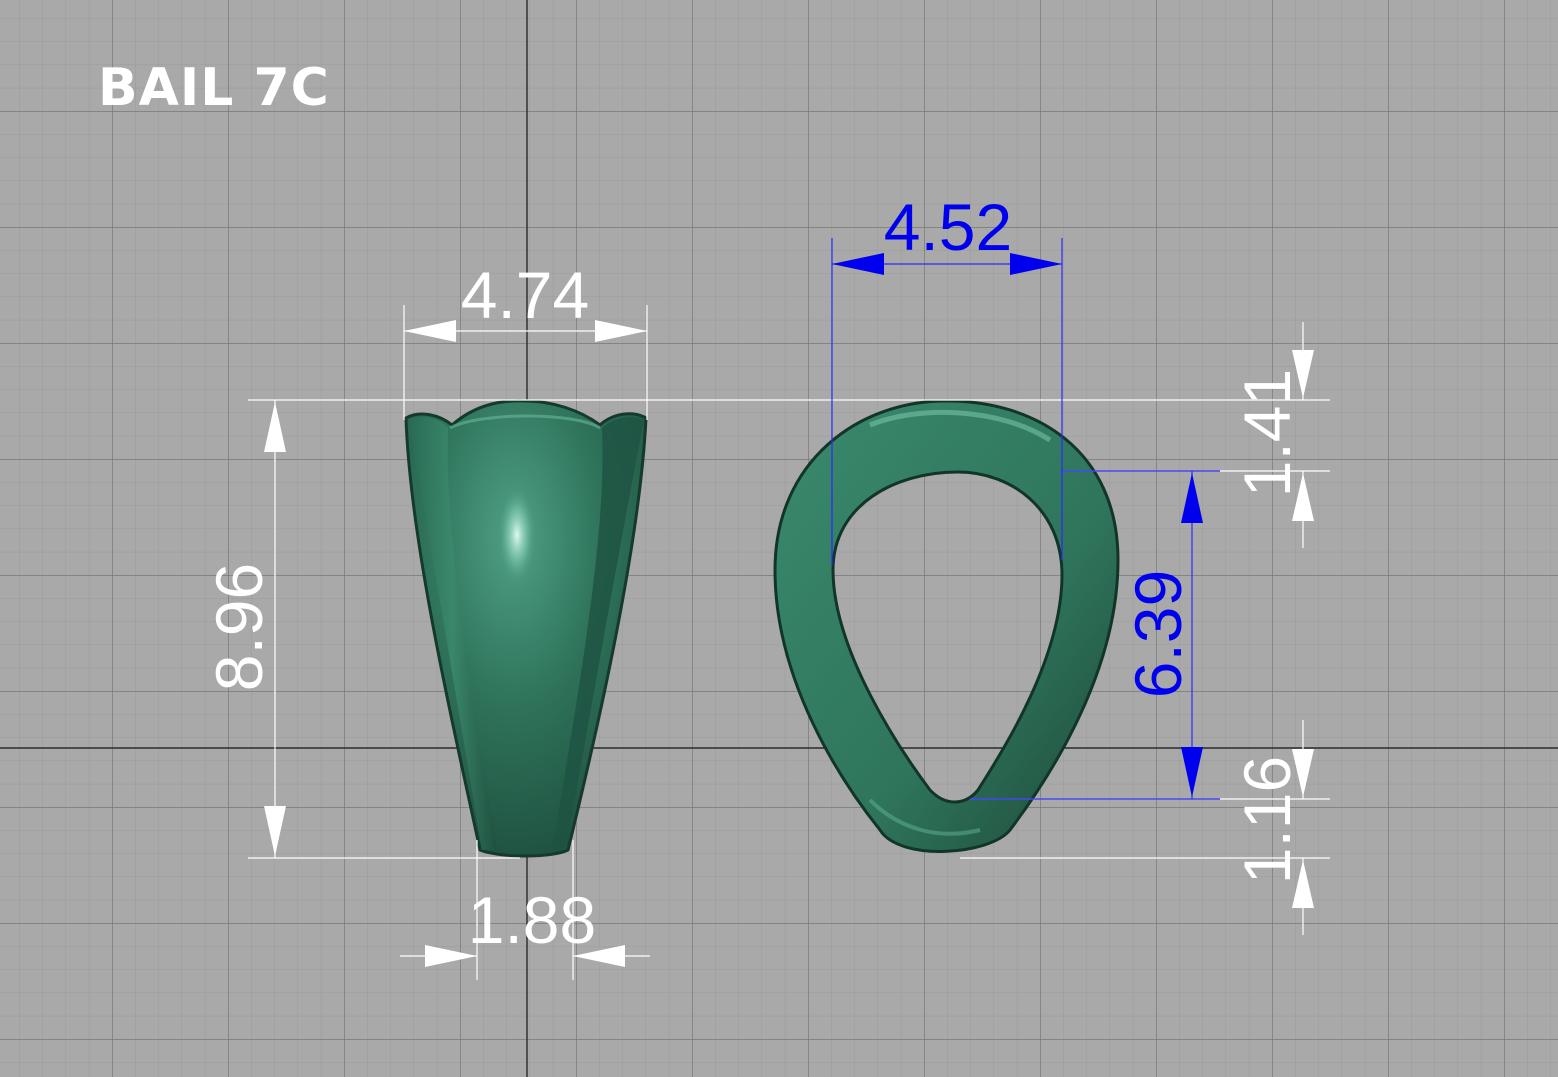 The image size is (1558, 1077). Describe the element at coordinates (948, 227) in the screenshot. I see `opening-width-label: 4.52` at that location.